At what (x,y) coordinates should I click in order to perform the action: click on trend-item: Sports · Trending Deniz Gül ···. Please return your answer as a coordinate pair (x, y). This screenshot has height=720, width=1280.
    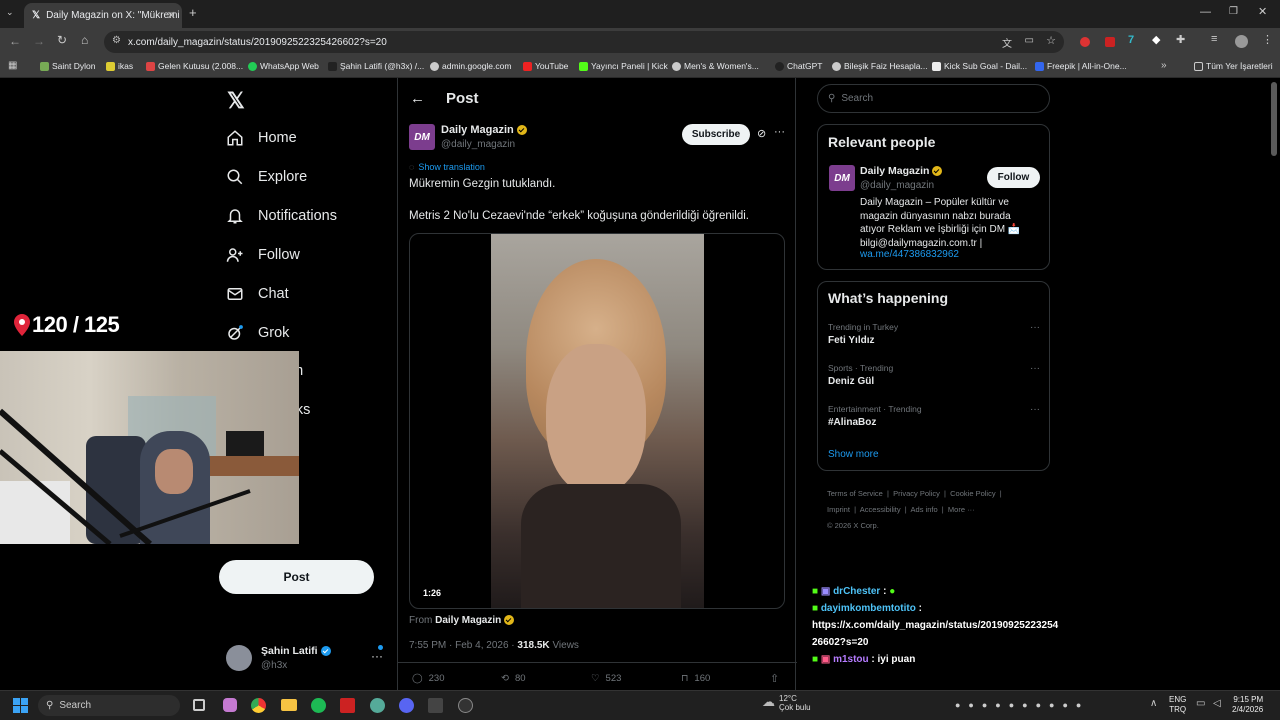
    Looking at the image, I should click on (934, 375).